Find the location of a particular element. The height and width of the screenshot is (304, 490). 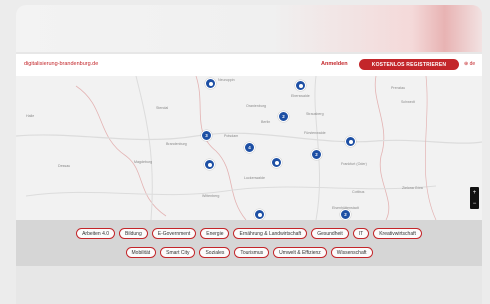

zoom-in-button: + is located at coordinates (475, 193).